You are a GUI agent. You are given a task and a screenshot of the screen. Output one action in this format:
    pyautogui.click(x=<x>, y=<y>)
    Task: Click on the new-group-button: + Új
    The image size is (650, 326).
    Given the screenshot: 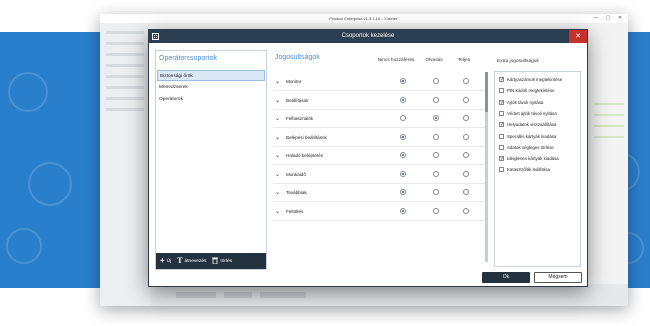 What is the action you would take?
    pyautogui.click(x=165, y=261)
    